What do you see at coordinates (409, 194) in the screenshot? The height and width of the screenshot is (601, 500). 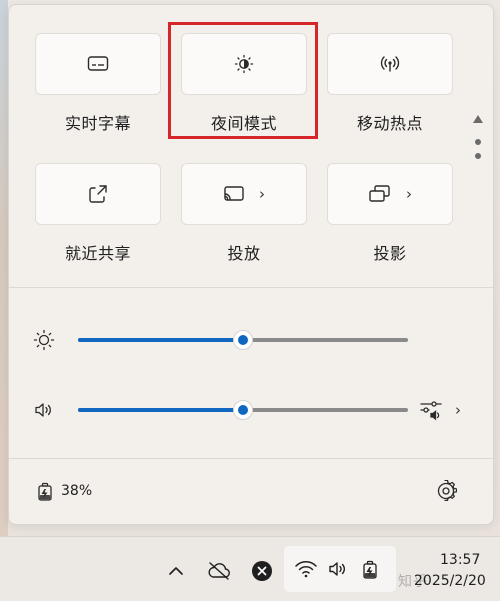 I see `project-chevron-icon: ›` at bounding box center [409, 194].